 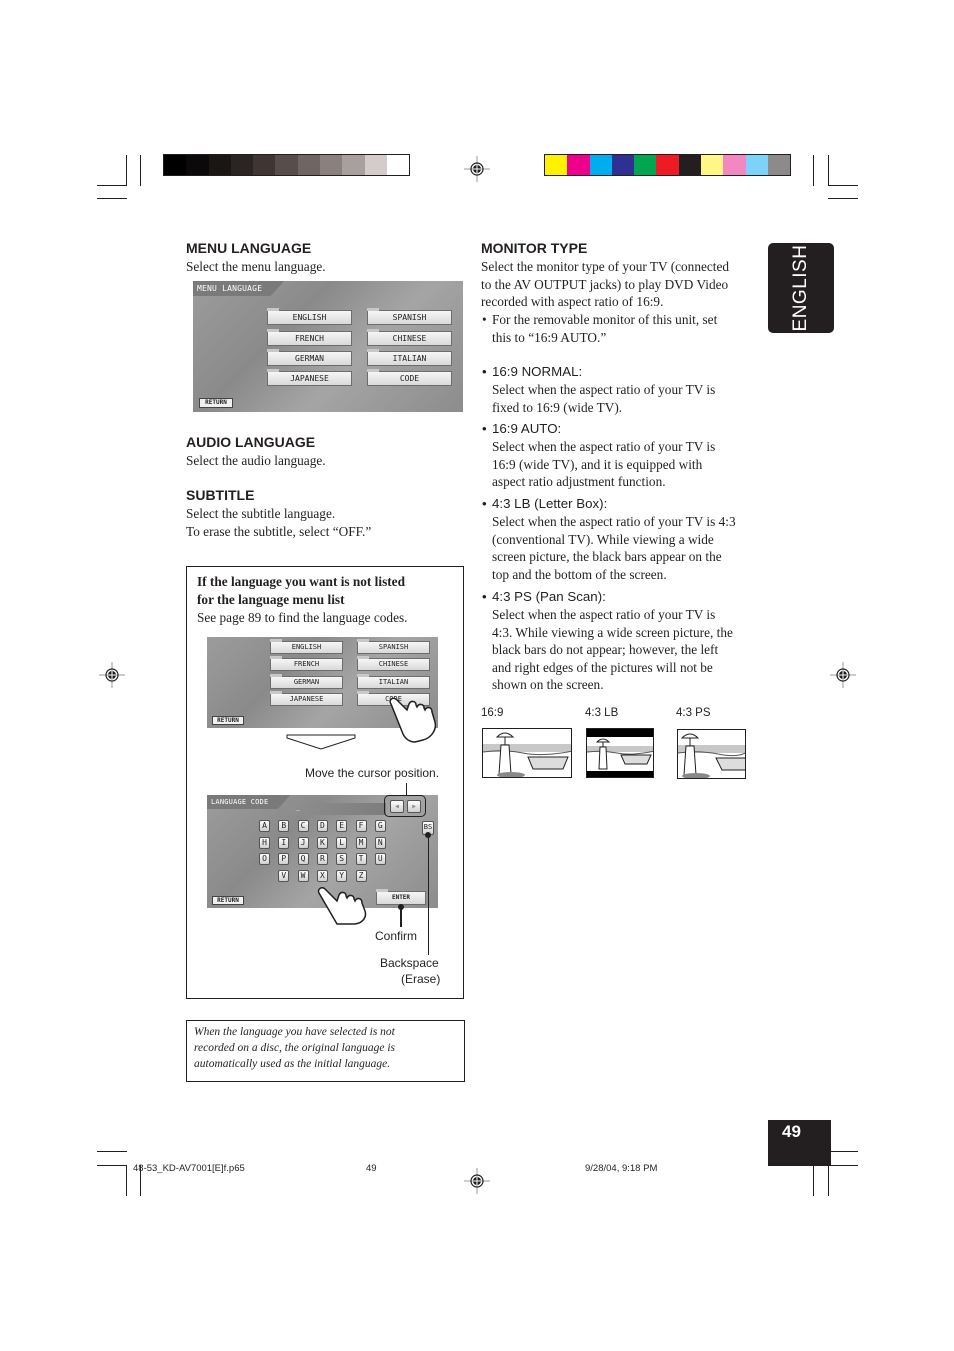 What do you see at coordinates (239, 288) in the screenshot?
I see `screen-title: MENU LANGUAGE` at bounding box center [239, 288].